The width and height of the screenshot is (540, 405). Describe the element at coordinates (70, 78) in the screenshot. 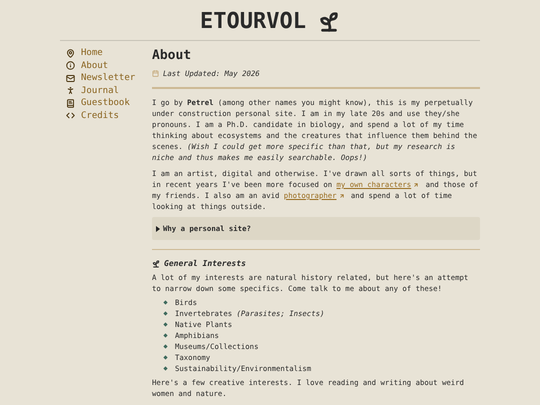

I see `envelope-icon` at that location.